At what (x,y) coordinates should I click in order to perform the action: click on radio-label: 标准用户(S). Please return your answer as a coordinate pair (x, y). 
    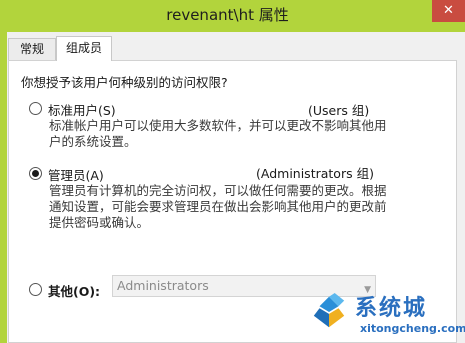
    Looking at the image, I should click on (82, 110).